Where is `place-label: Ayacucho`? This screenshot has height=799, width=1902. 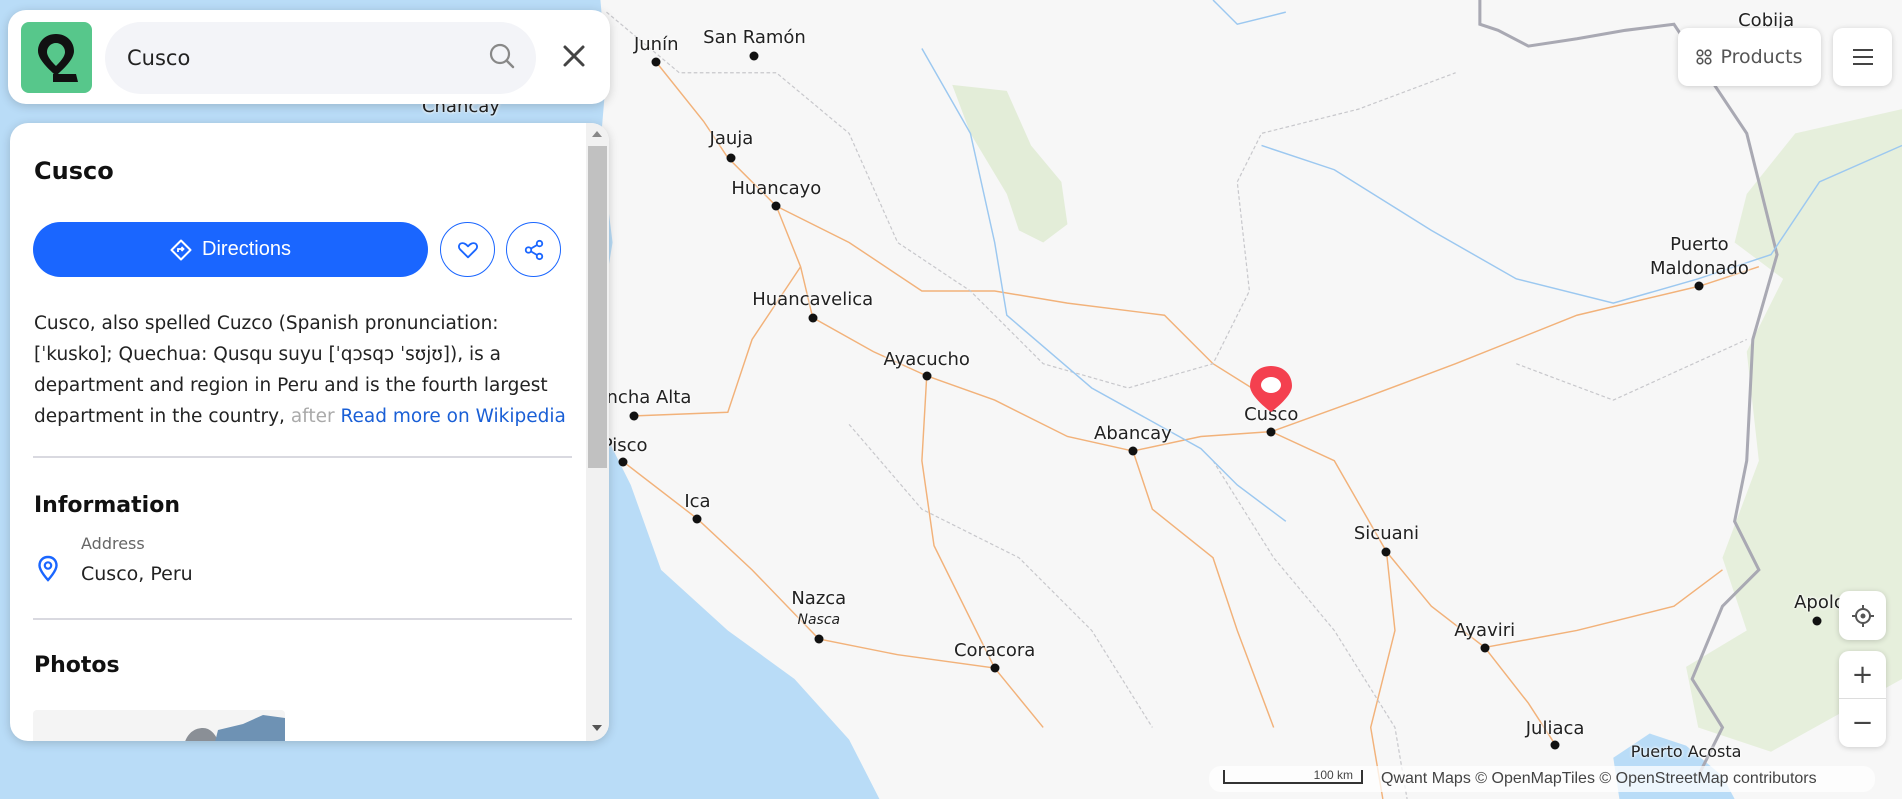 place-label: Ayacucho is located at coordinates (927, 360).